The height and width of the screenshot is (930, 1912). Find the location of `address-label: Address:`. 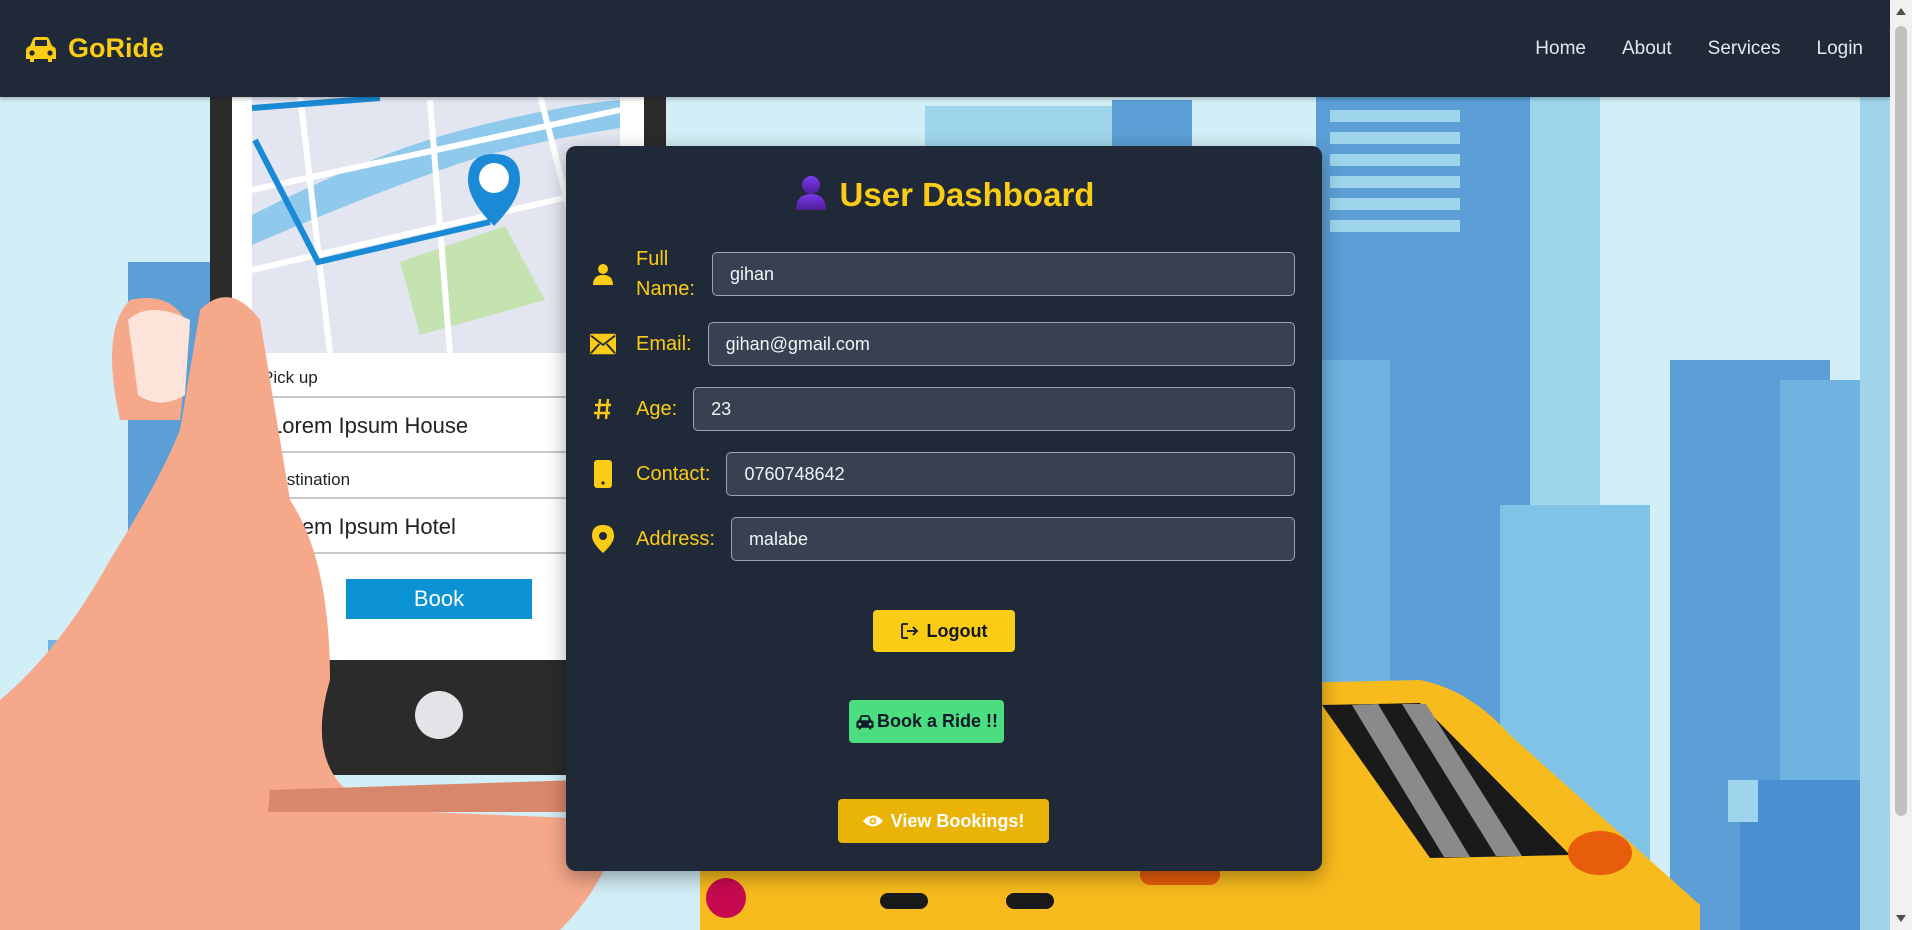

address-label: Address: is located at coordinates (675, 539).